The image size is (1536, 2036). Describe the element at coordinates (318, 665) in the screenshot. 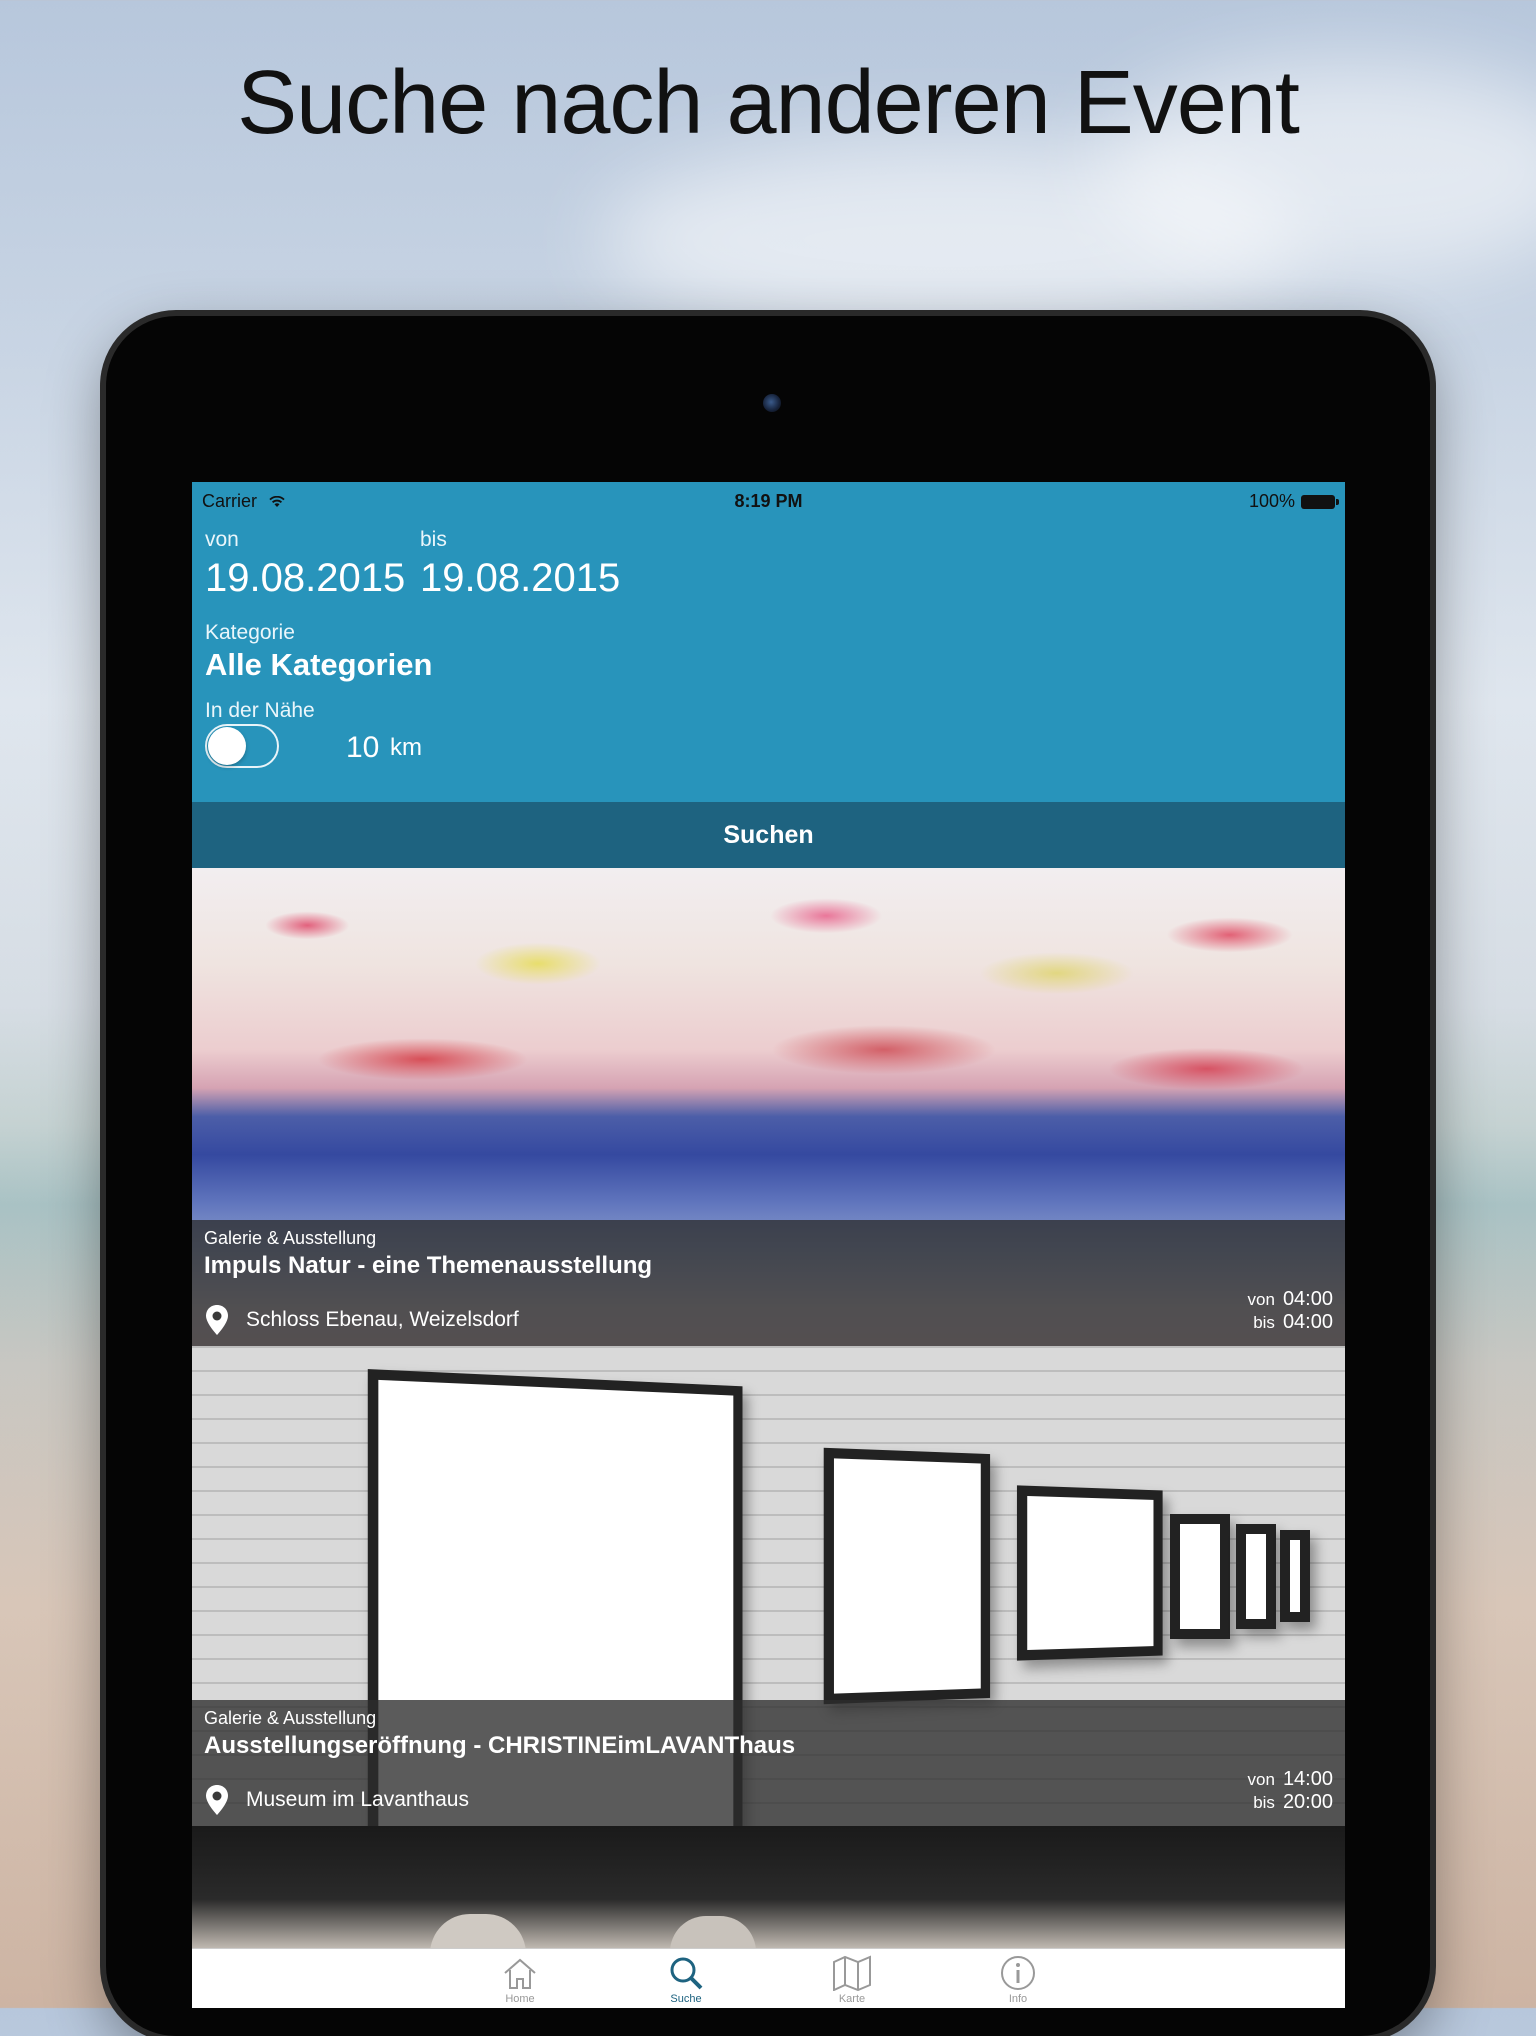

I see `category-selector: Alle Kategorien` at that location.